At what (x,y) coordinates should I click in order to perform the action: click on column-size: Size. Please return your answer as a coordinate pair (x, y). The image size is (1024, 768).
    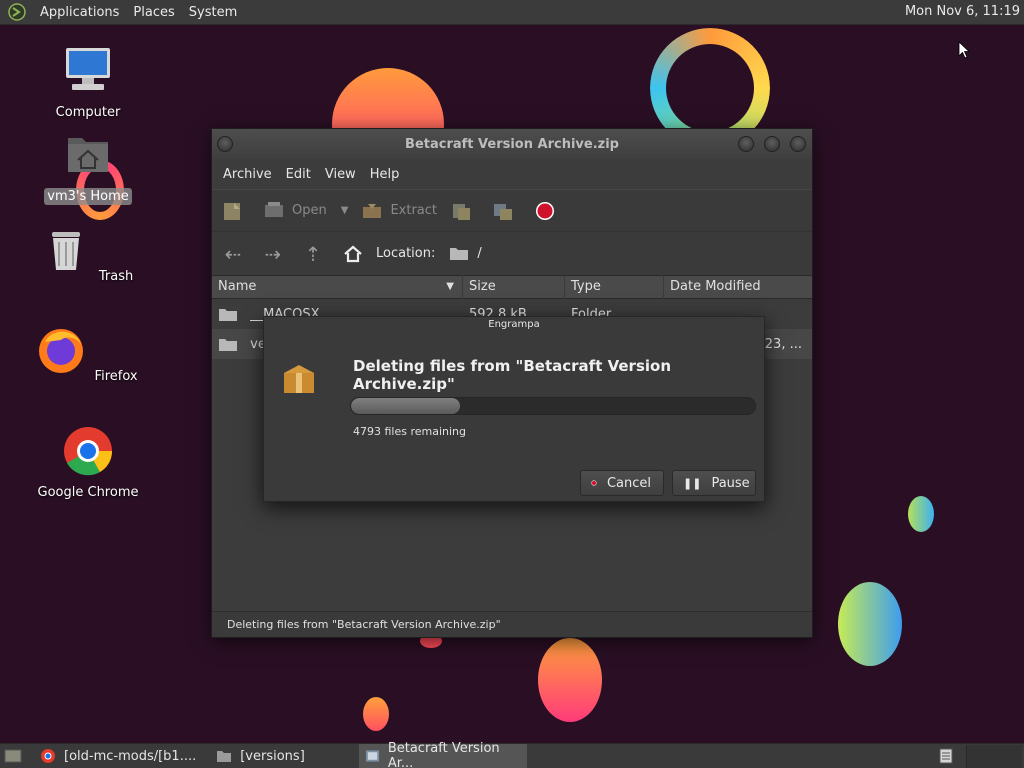
    Looking at the image, I should click on (514, 287).